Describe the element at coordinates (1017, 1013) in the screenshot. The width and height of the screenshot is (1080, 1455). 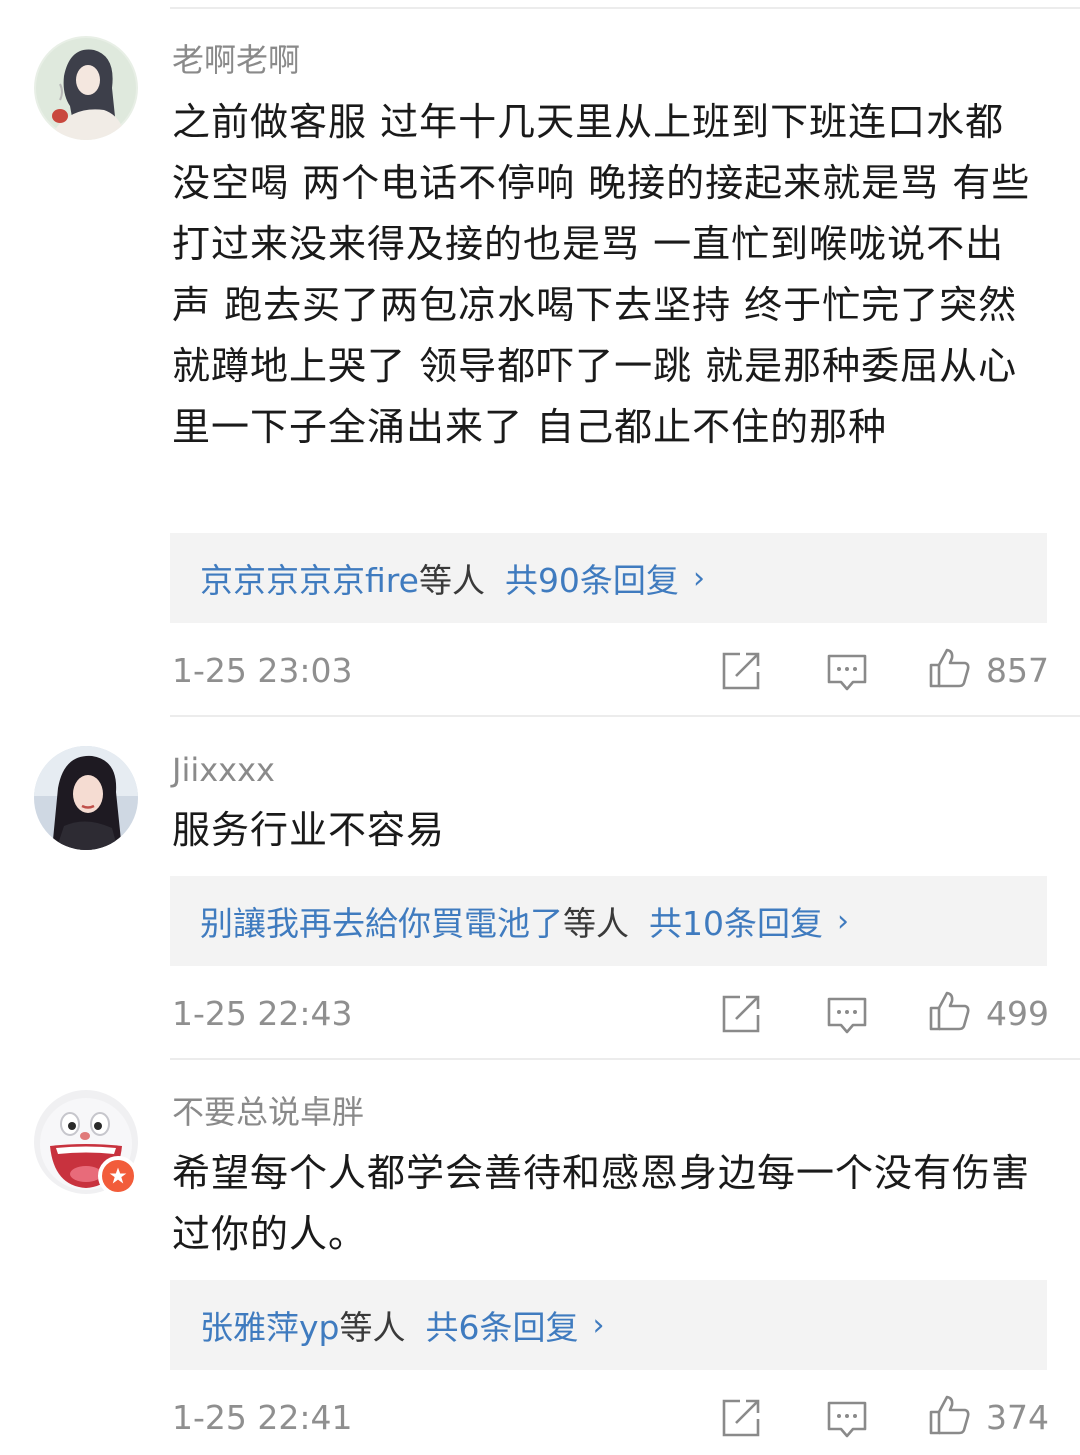
I see `like-count: 499` at that location.